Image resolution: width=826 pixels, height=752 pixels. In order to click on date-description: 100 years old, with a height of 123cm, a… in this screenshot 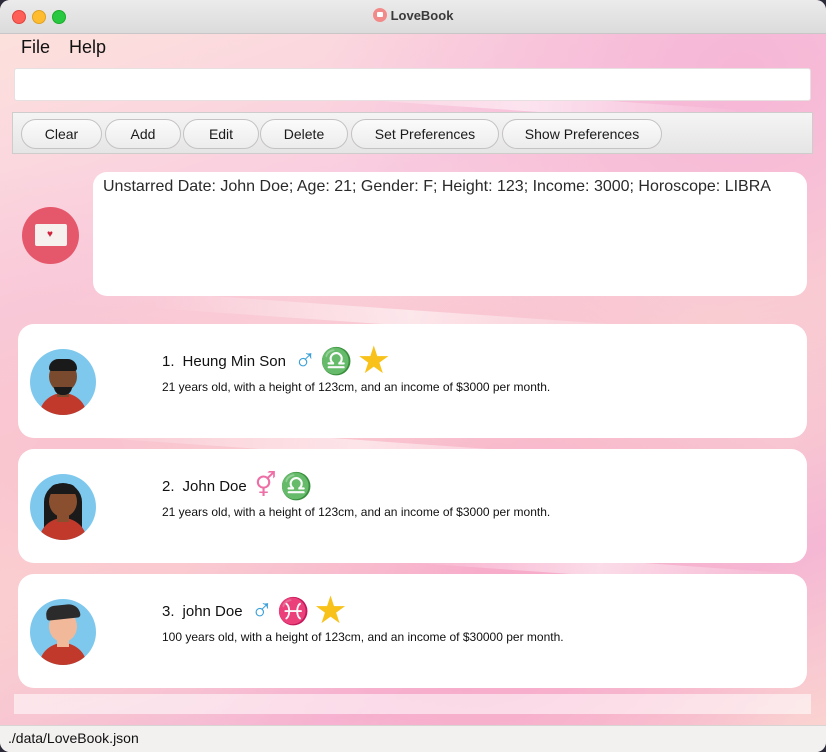, I will do `click(363, 637)`.